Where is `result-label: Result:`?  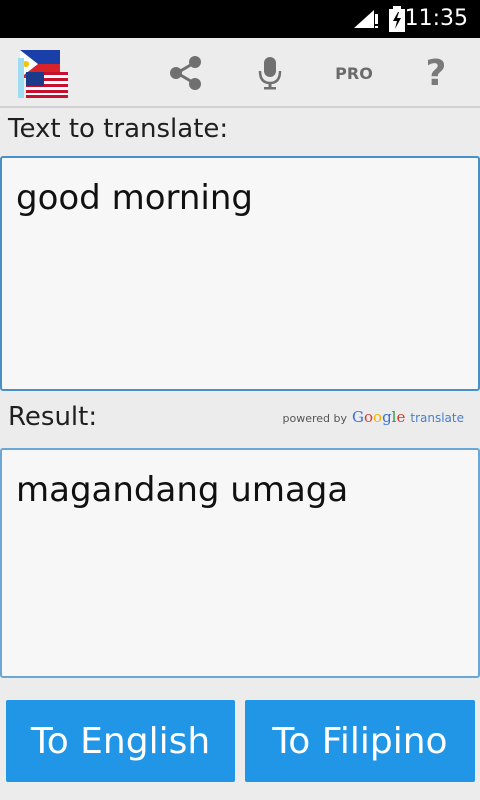
result-label: Result: is located at coordinates (53, 417).